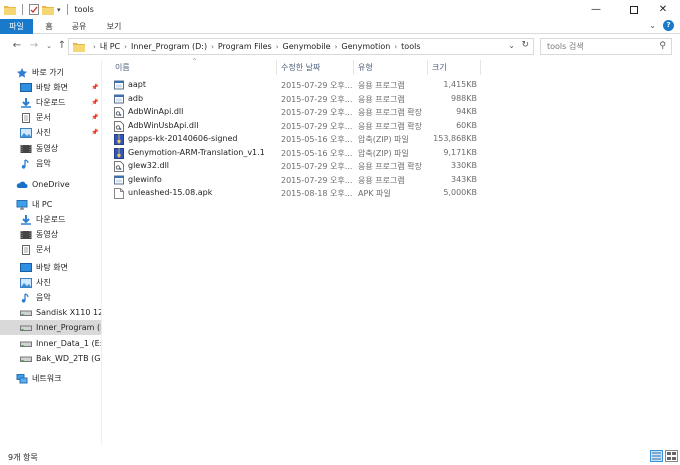 This screenshot has width=680, height=465. Describe the element at coordinates (22, 9) in the screenshot. I see `toolbar-separator` at that location.